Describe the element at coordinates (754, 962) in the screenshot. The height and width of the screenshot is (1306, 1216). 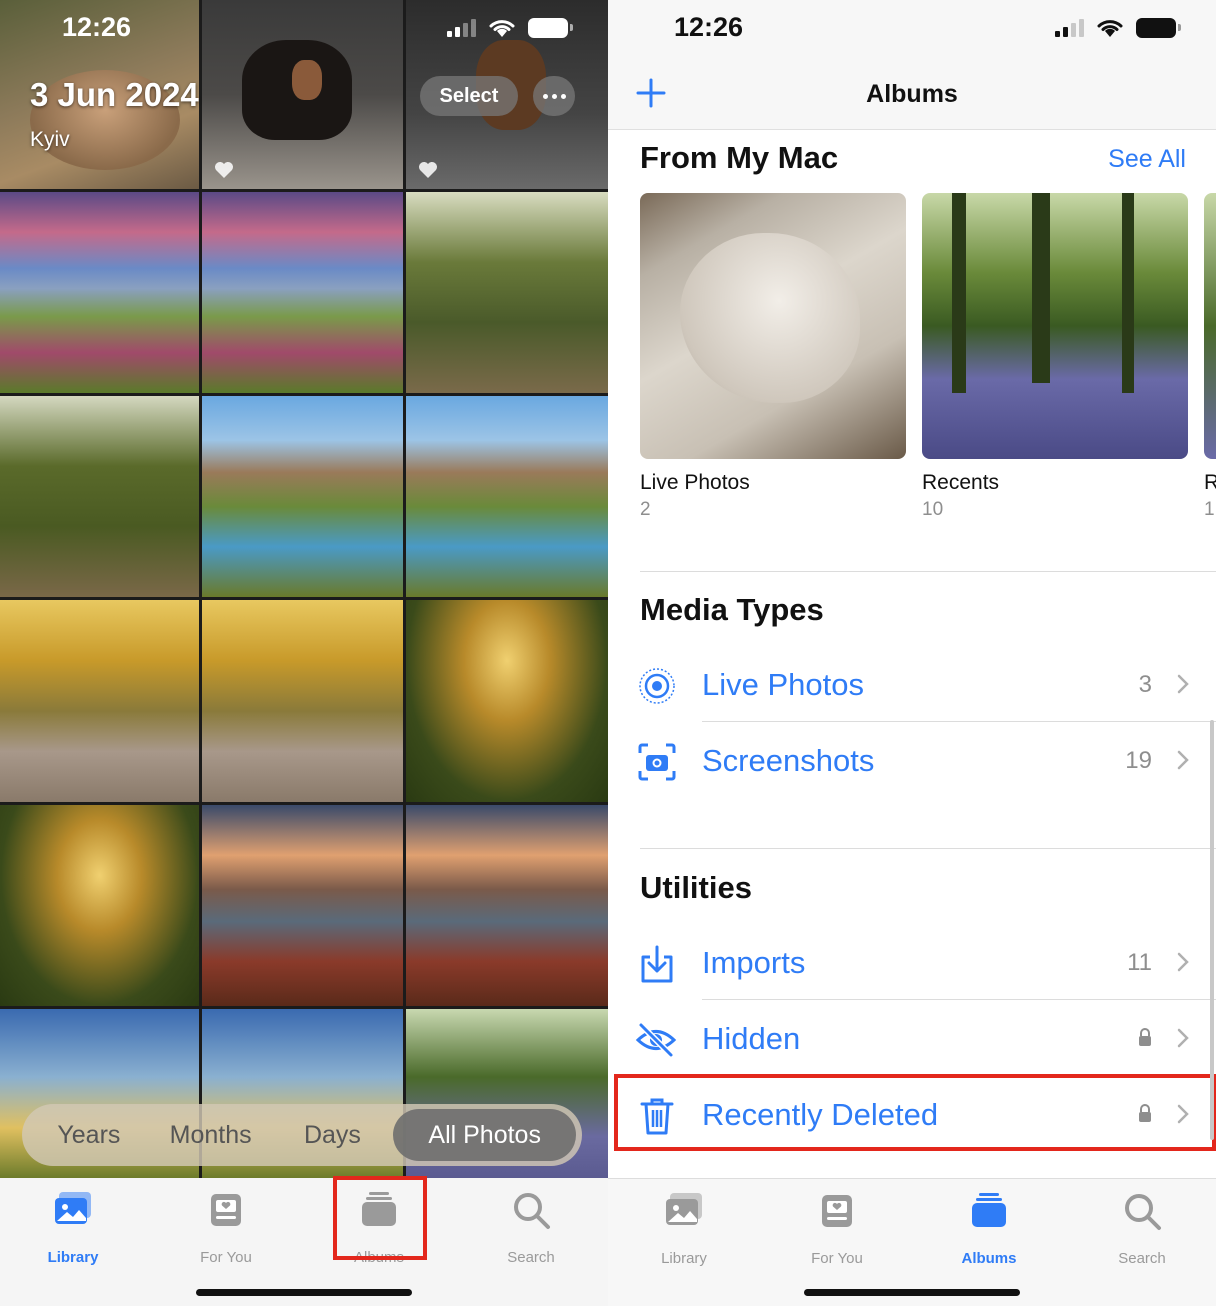
I see `row-label: Imports` at that location.